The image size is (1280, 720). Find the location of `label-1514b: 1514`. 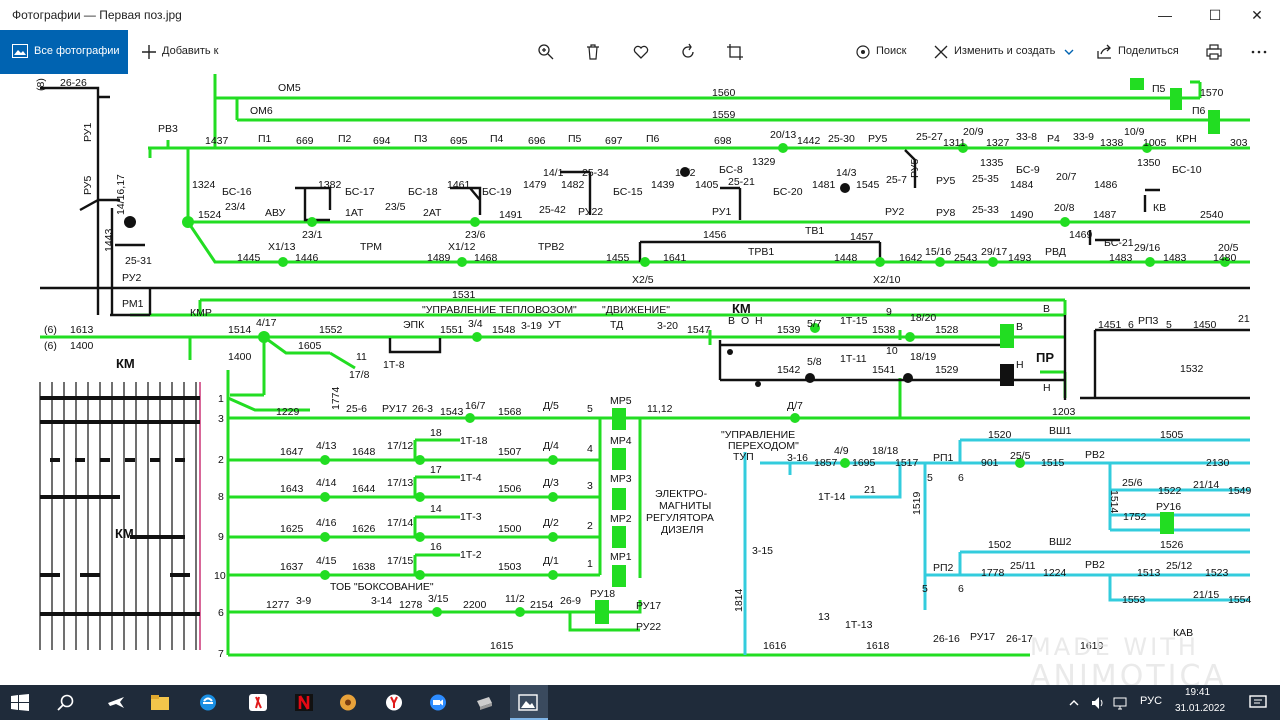

label-1514b: 1514 is located at coordinates (1114, 502).